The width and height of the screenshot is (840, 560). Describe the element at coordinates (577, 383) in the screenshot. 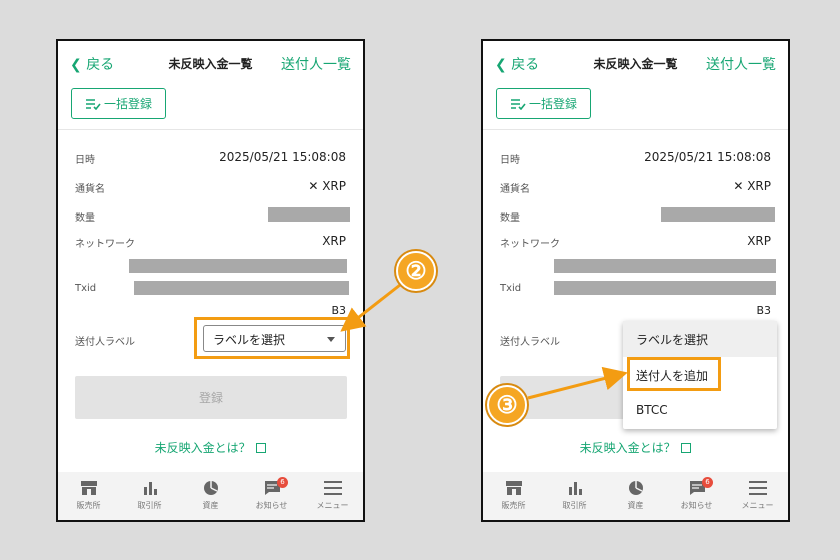

I see `arrow-step3` at that location.